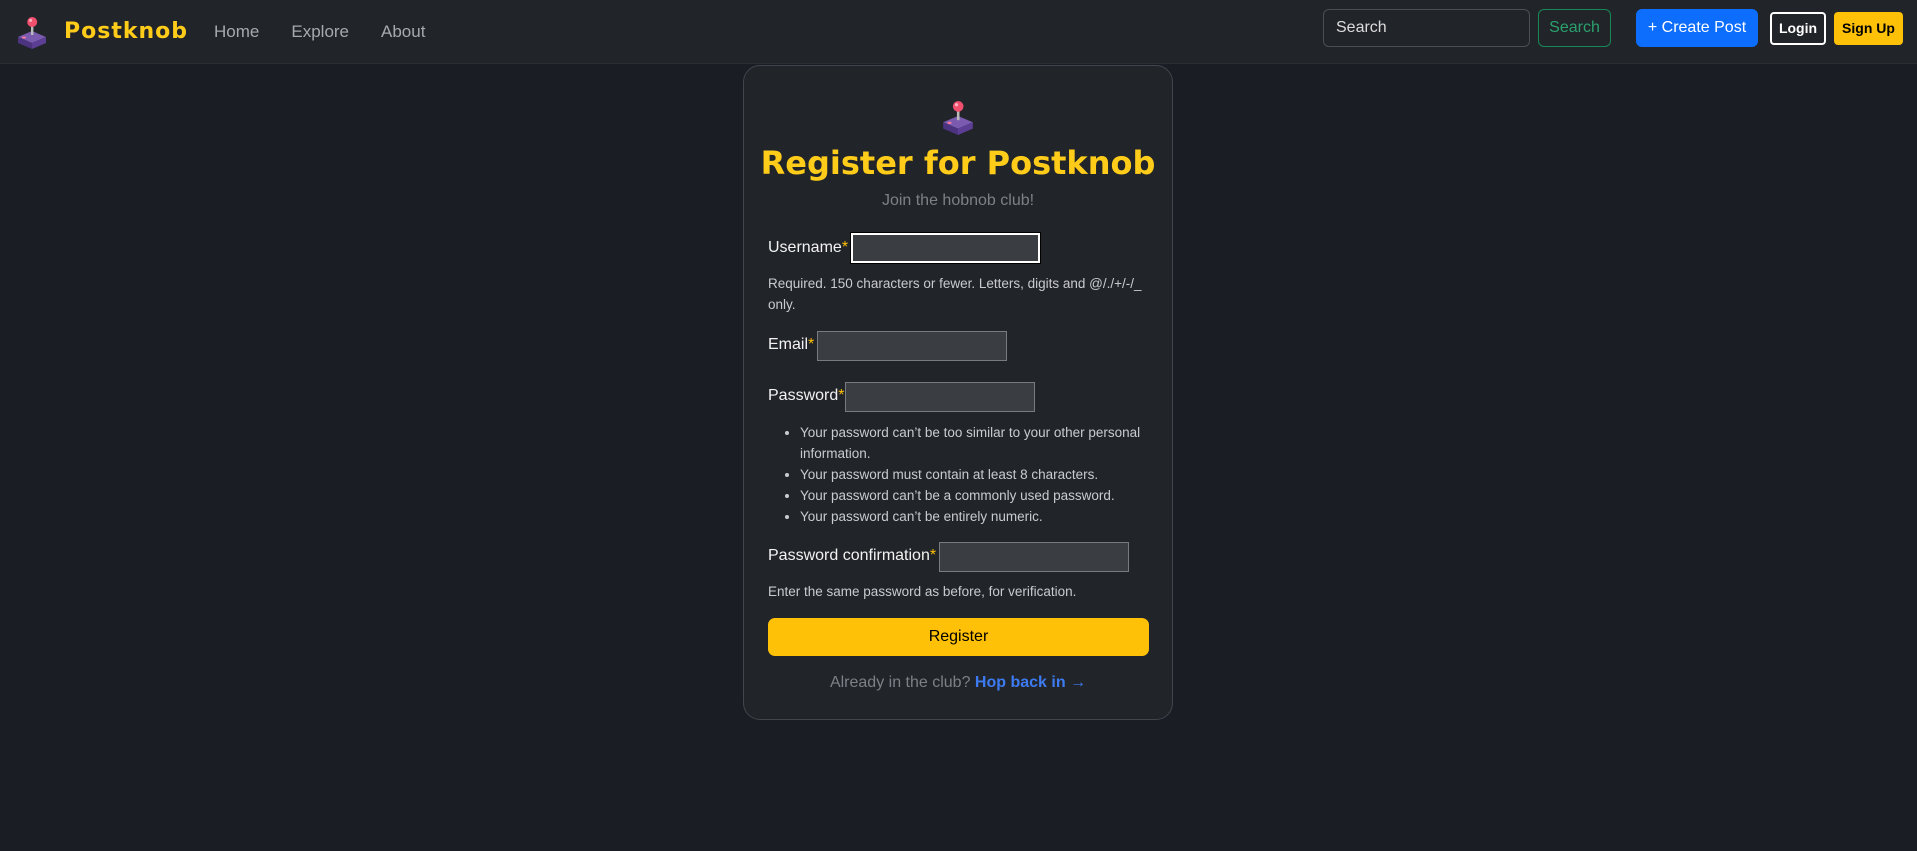 This screenshot has height=851, width=1917. What do you see at coordinates (958, 163) in the screenshot?
I see `page-title: Register for Postknob` at bounding box center [958, 163].